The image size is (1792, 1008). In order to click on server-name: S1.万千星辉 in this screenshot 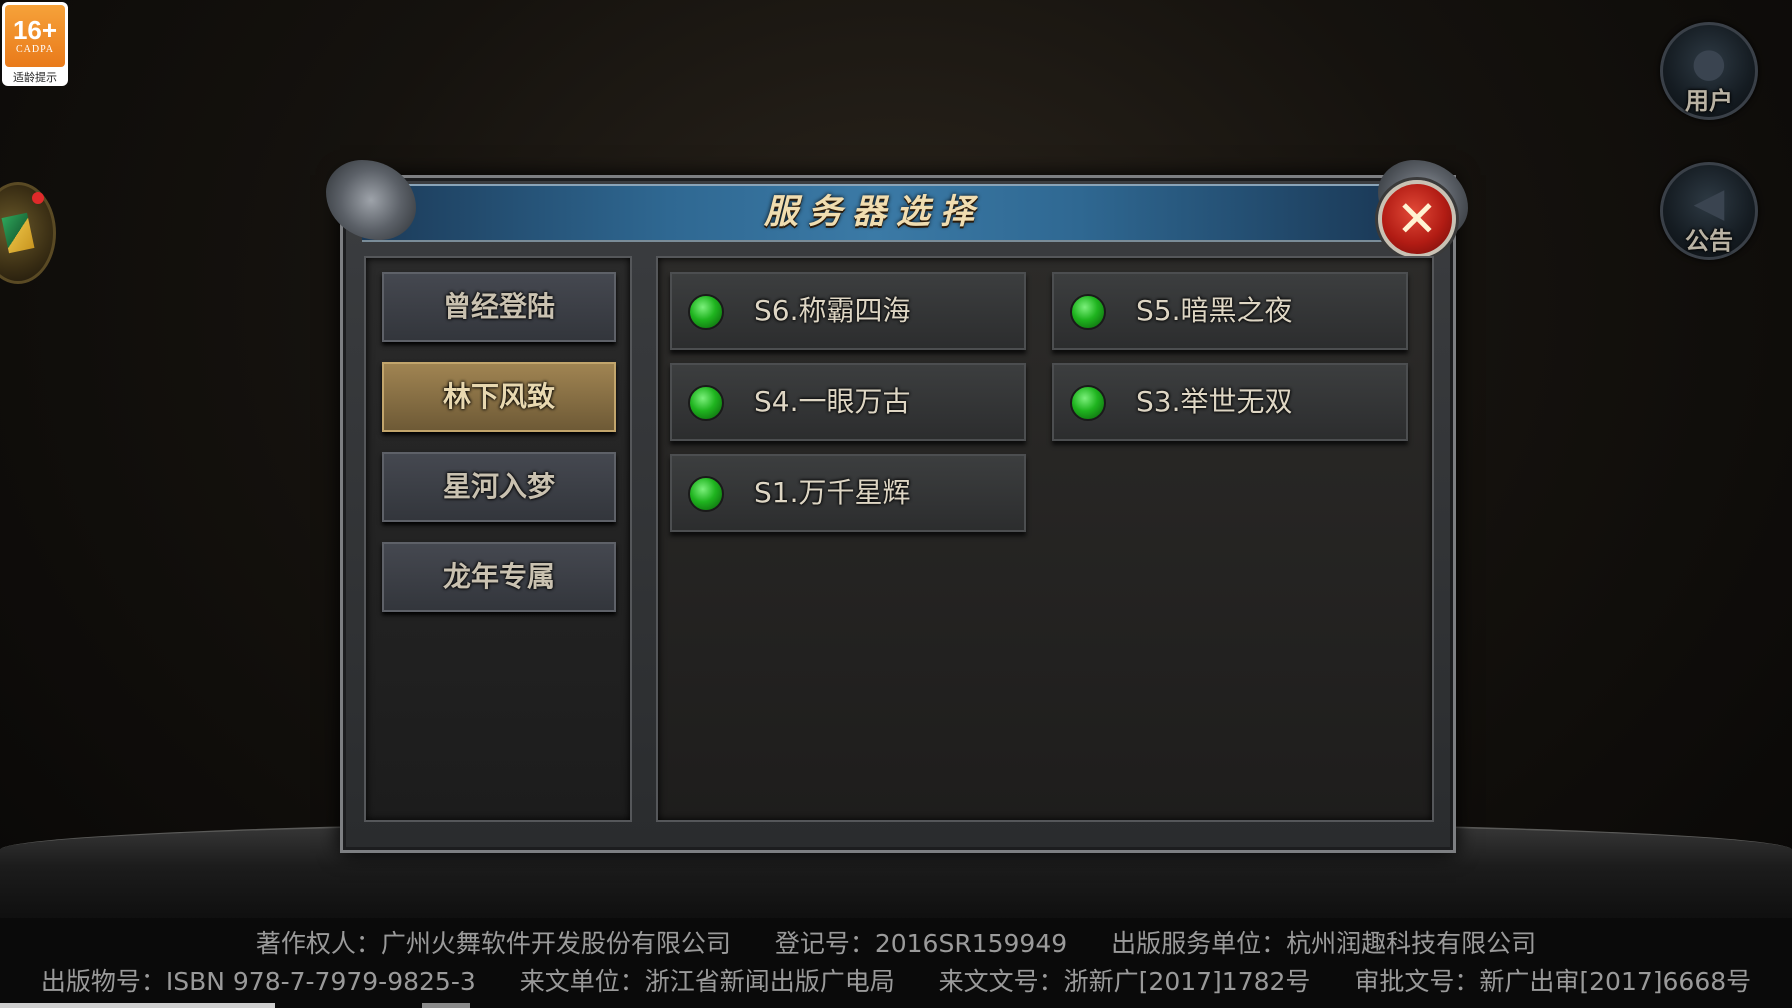, I will do `click(832, 492)`.